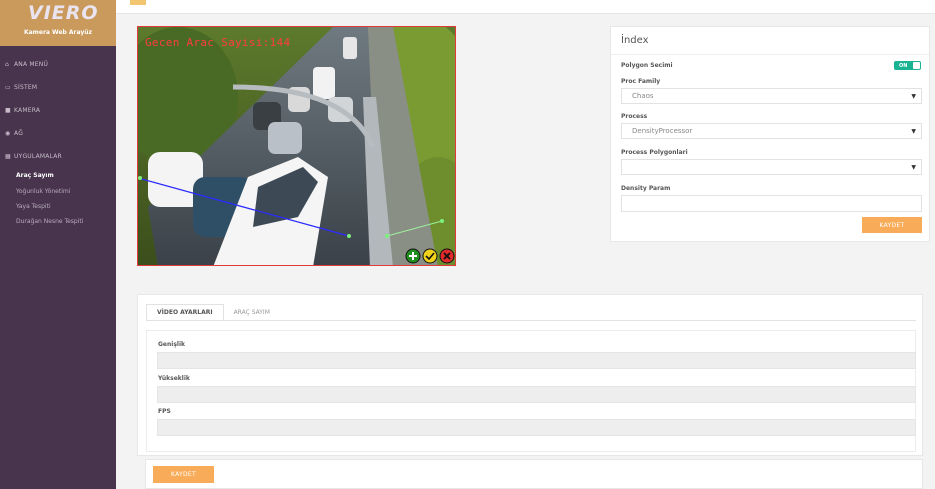 Image resolution: width=935 pixels, height=489 pixels. Describe the element at coordinates (8, 133) in the screenshot. I see `globe-icon: ◉` at that location.